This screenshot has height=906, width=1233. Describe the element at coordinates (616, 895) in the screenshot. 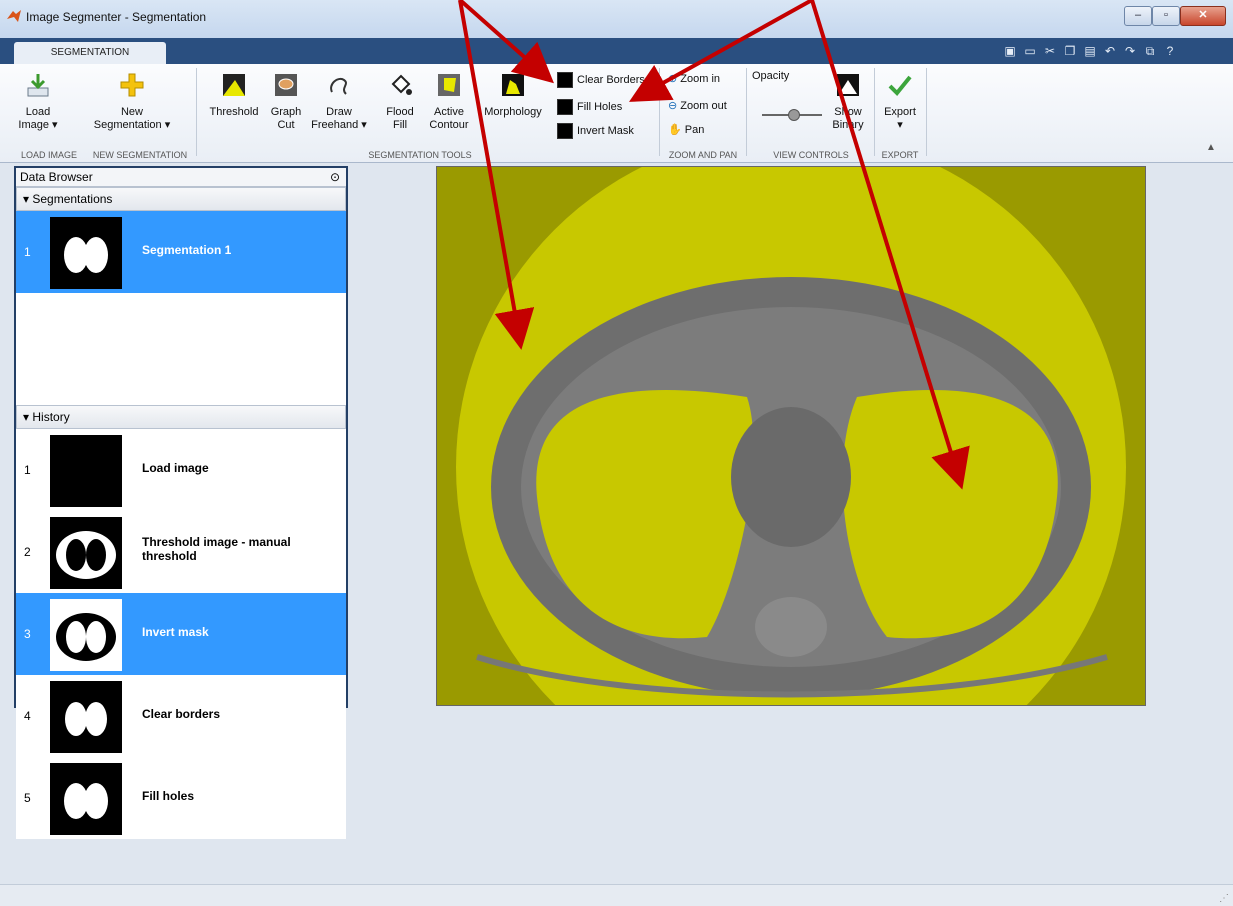

I see `status-bar: ⋰` at that location.